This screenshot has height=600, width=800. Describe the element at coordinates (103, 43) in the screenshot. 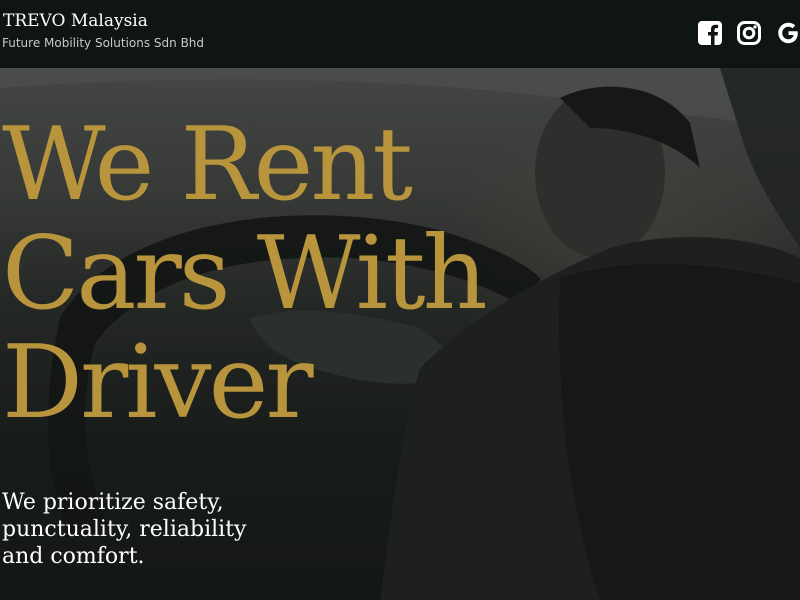

I see `site-tagline: Future Mobility Solutions Sdn Bhd` at that location.